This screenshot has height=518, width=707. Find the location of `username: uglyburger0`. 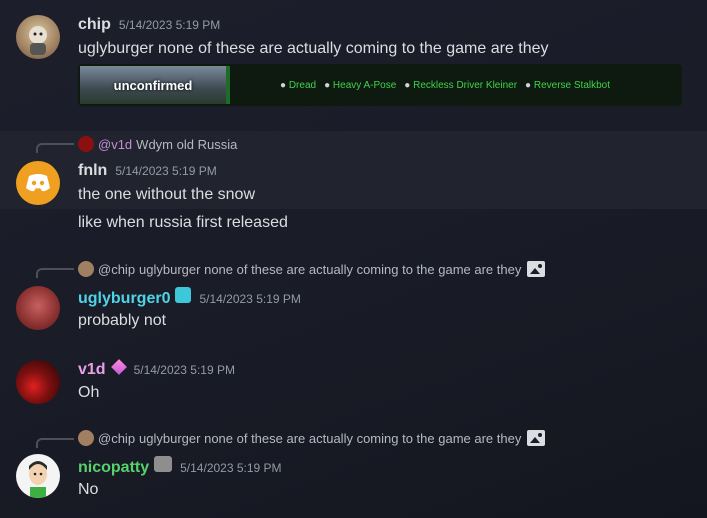

username: uglyburger0 is located at coordinates (124, 299).